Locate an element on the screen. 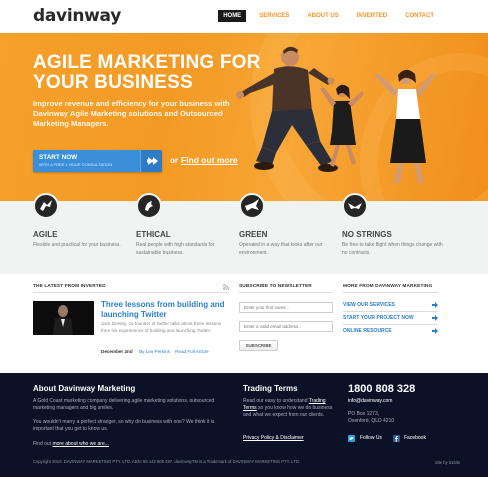  jumping-people-photo is located at coordinates (336, 114).